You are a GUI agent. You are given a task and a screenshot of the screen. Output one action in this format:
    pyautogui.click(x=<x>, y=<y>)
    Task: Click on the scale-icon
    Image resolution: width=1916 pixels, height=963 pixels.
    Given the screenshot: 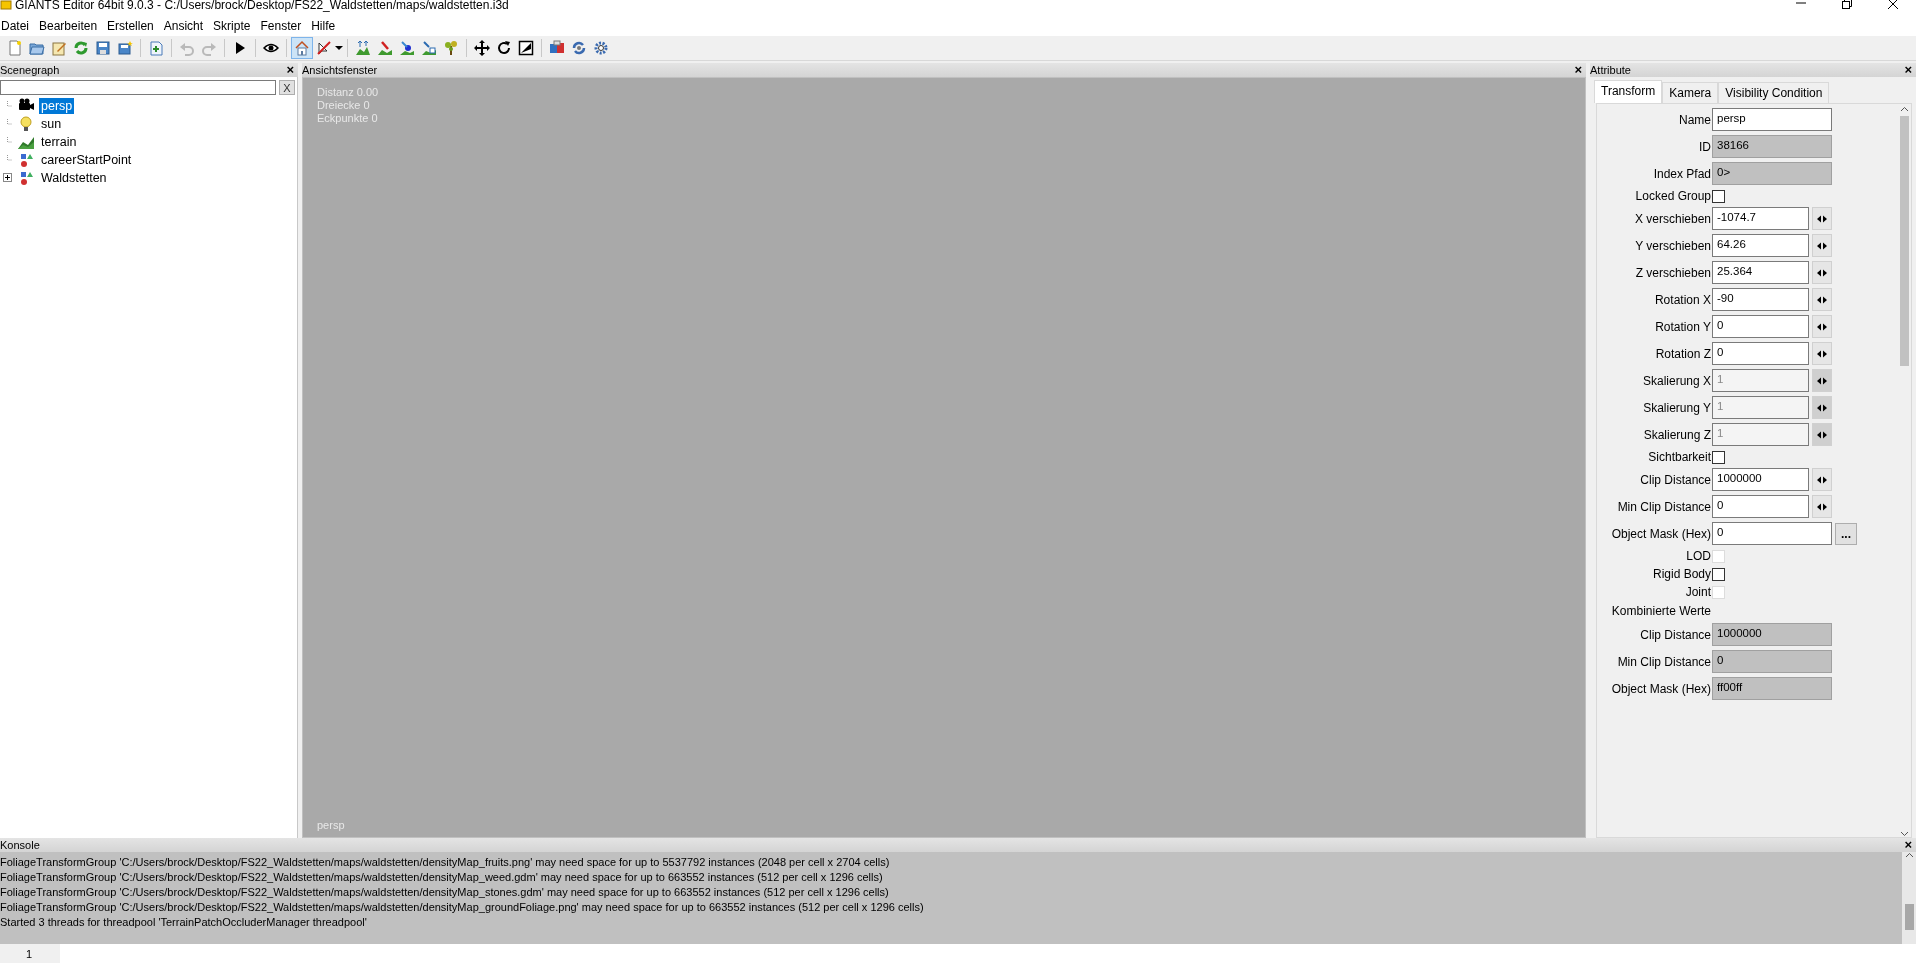 What is the action you would take?
    pyautogui.click(x=526, y=48)
    